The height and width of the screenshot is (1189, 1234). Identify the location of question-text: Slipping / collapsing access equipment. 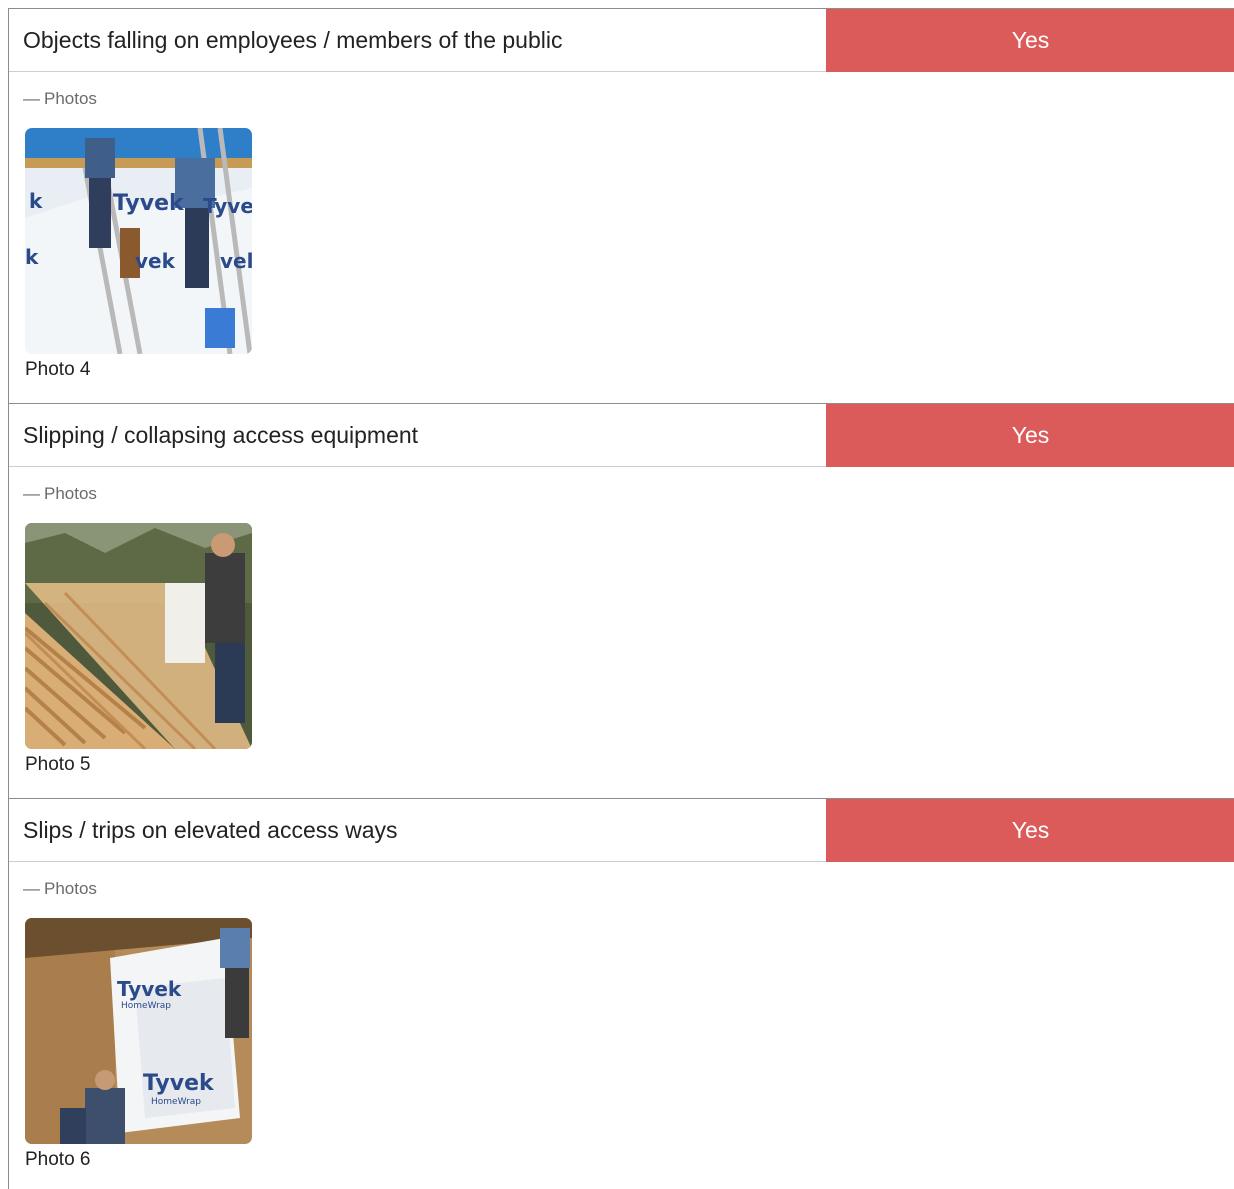
(221, 435).